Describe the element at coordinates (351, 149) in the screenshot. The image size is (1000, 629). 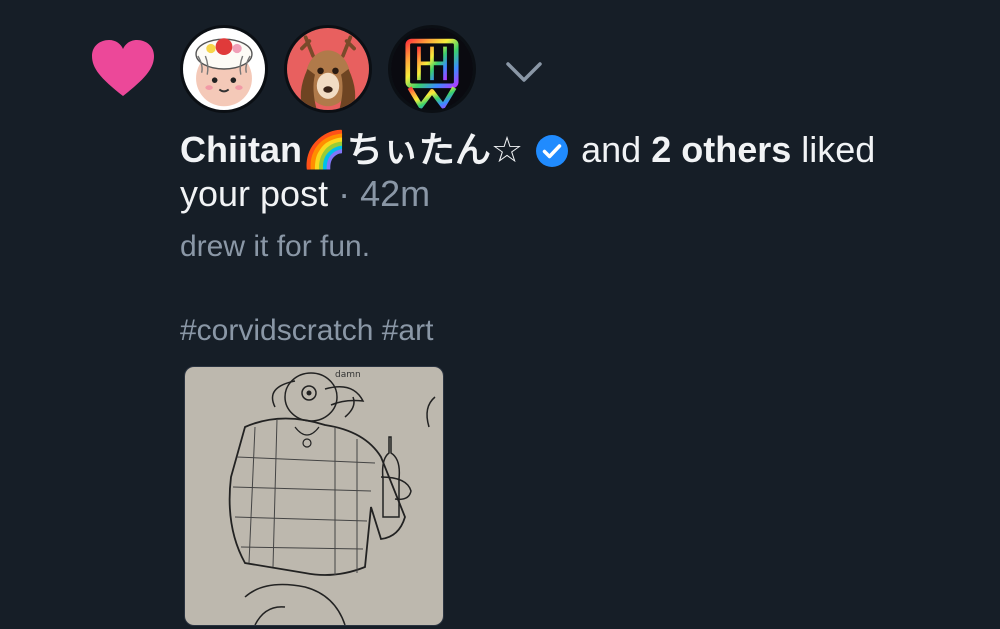
I see `liker-name: Chiitan🌈ちぃたん☆` at that location.